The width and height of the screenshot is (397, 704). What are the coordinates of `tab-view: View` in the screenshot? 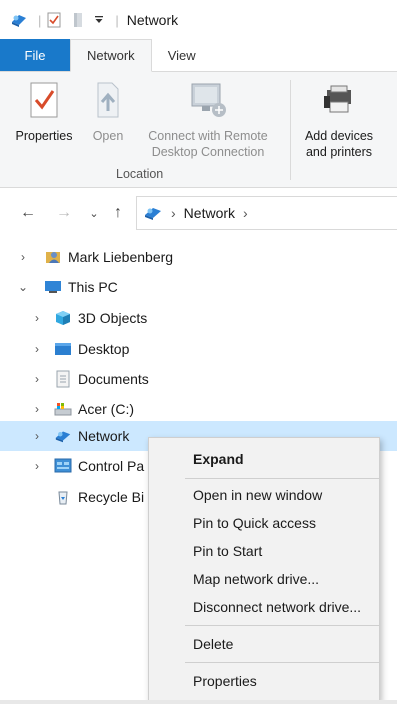 It's located at (182, 55).